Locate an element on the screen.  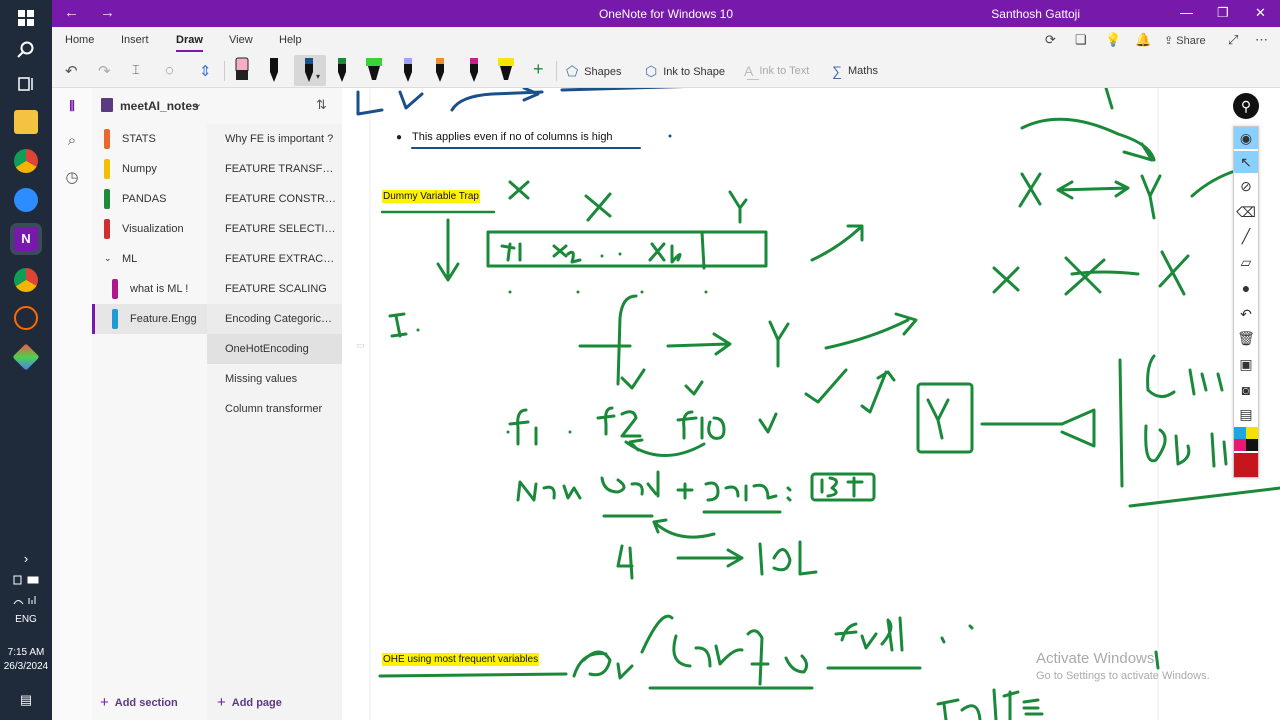
section-label: what is ML ! is located at coordinates (159, 289).